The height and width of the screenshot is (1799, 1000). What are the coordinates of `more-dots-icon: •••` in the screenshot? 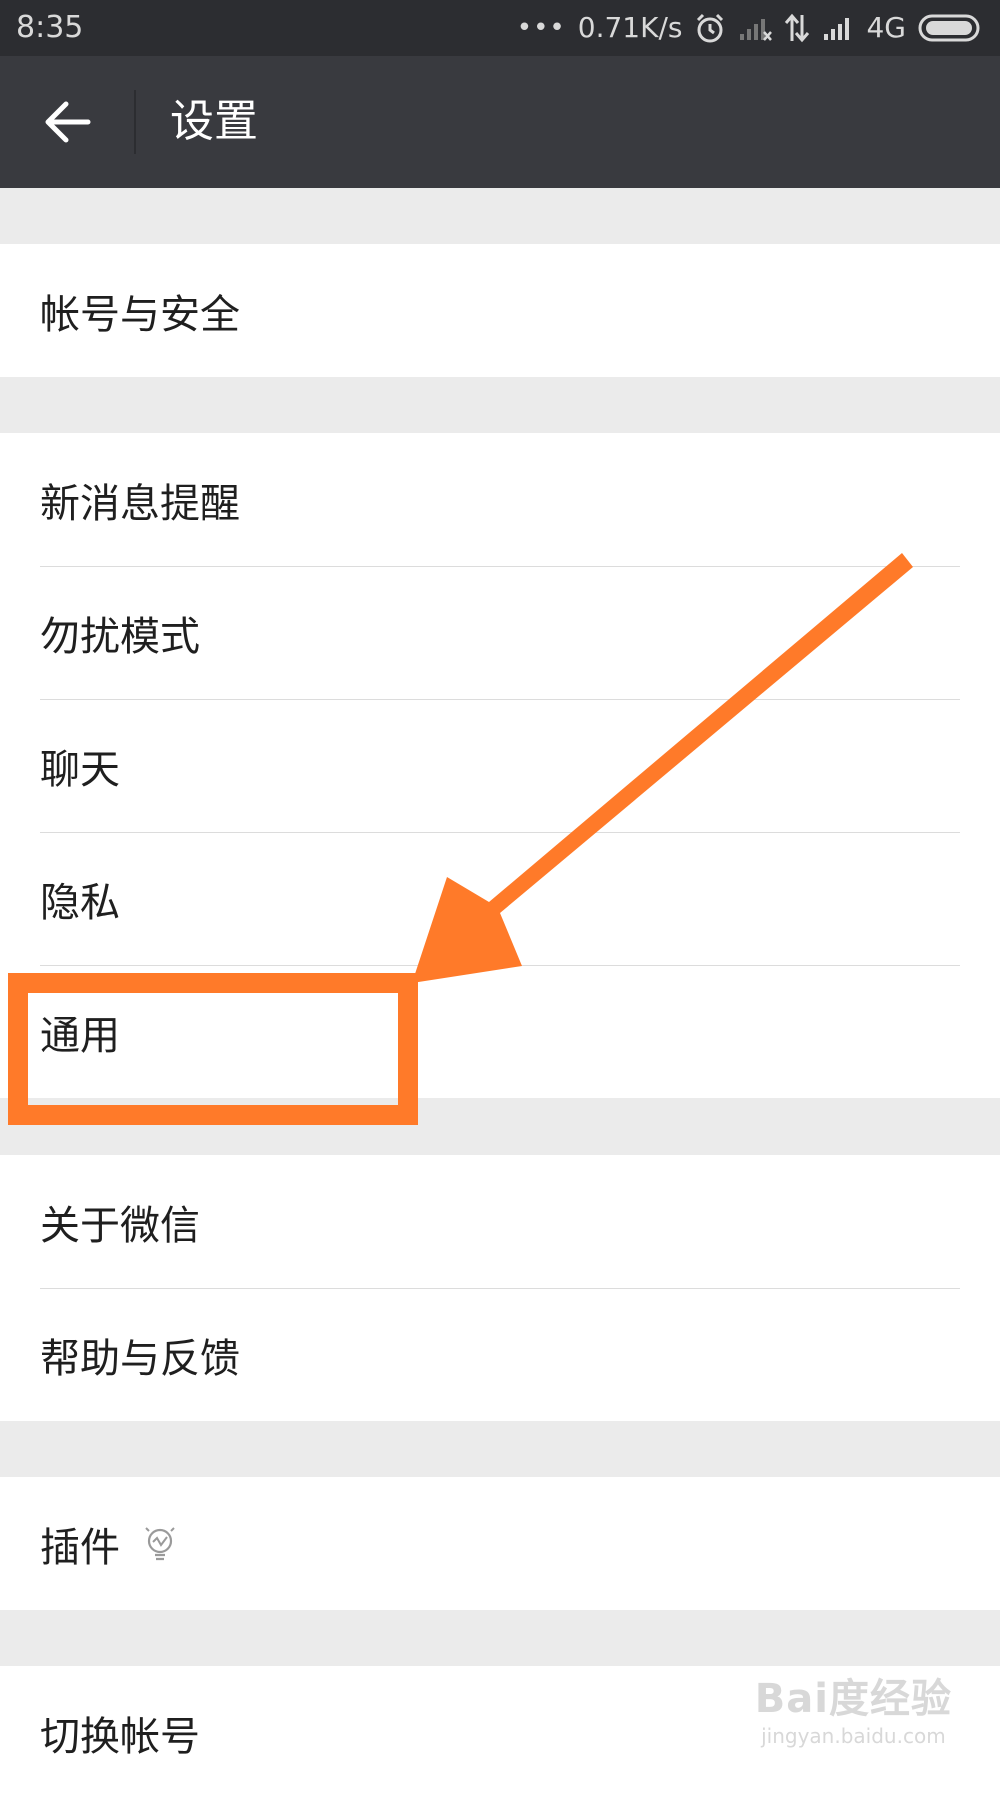 It's located at (541, 28).